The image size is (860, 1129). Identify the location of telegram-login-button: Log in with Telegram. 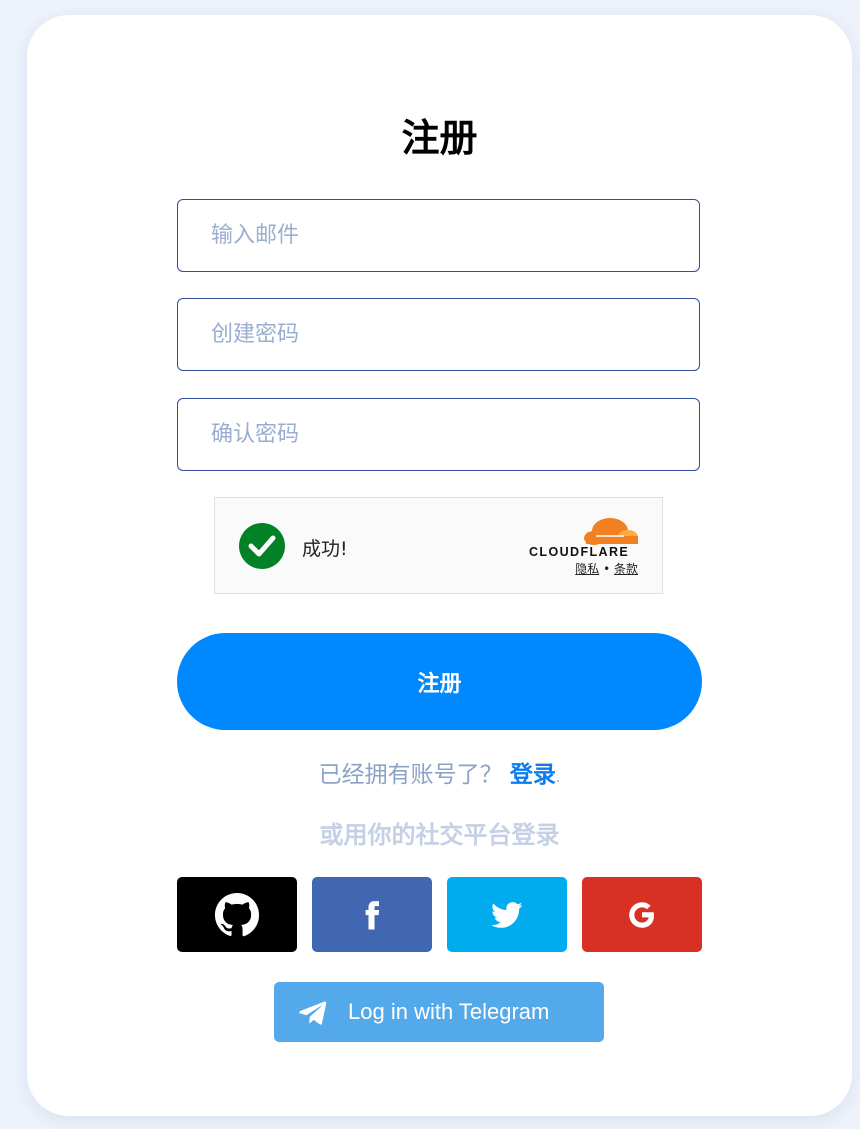
(439, 1012).